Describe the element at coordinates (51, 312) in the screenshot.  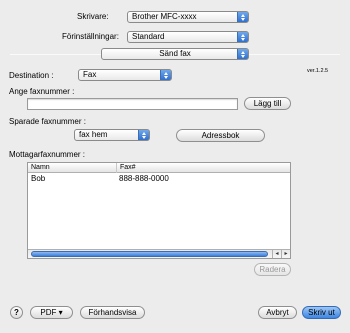
I see `pdf-button: PDF ▾` at that location.